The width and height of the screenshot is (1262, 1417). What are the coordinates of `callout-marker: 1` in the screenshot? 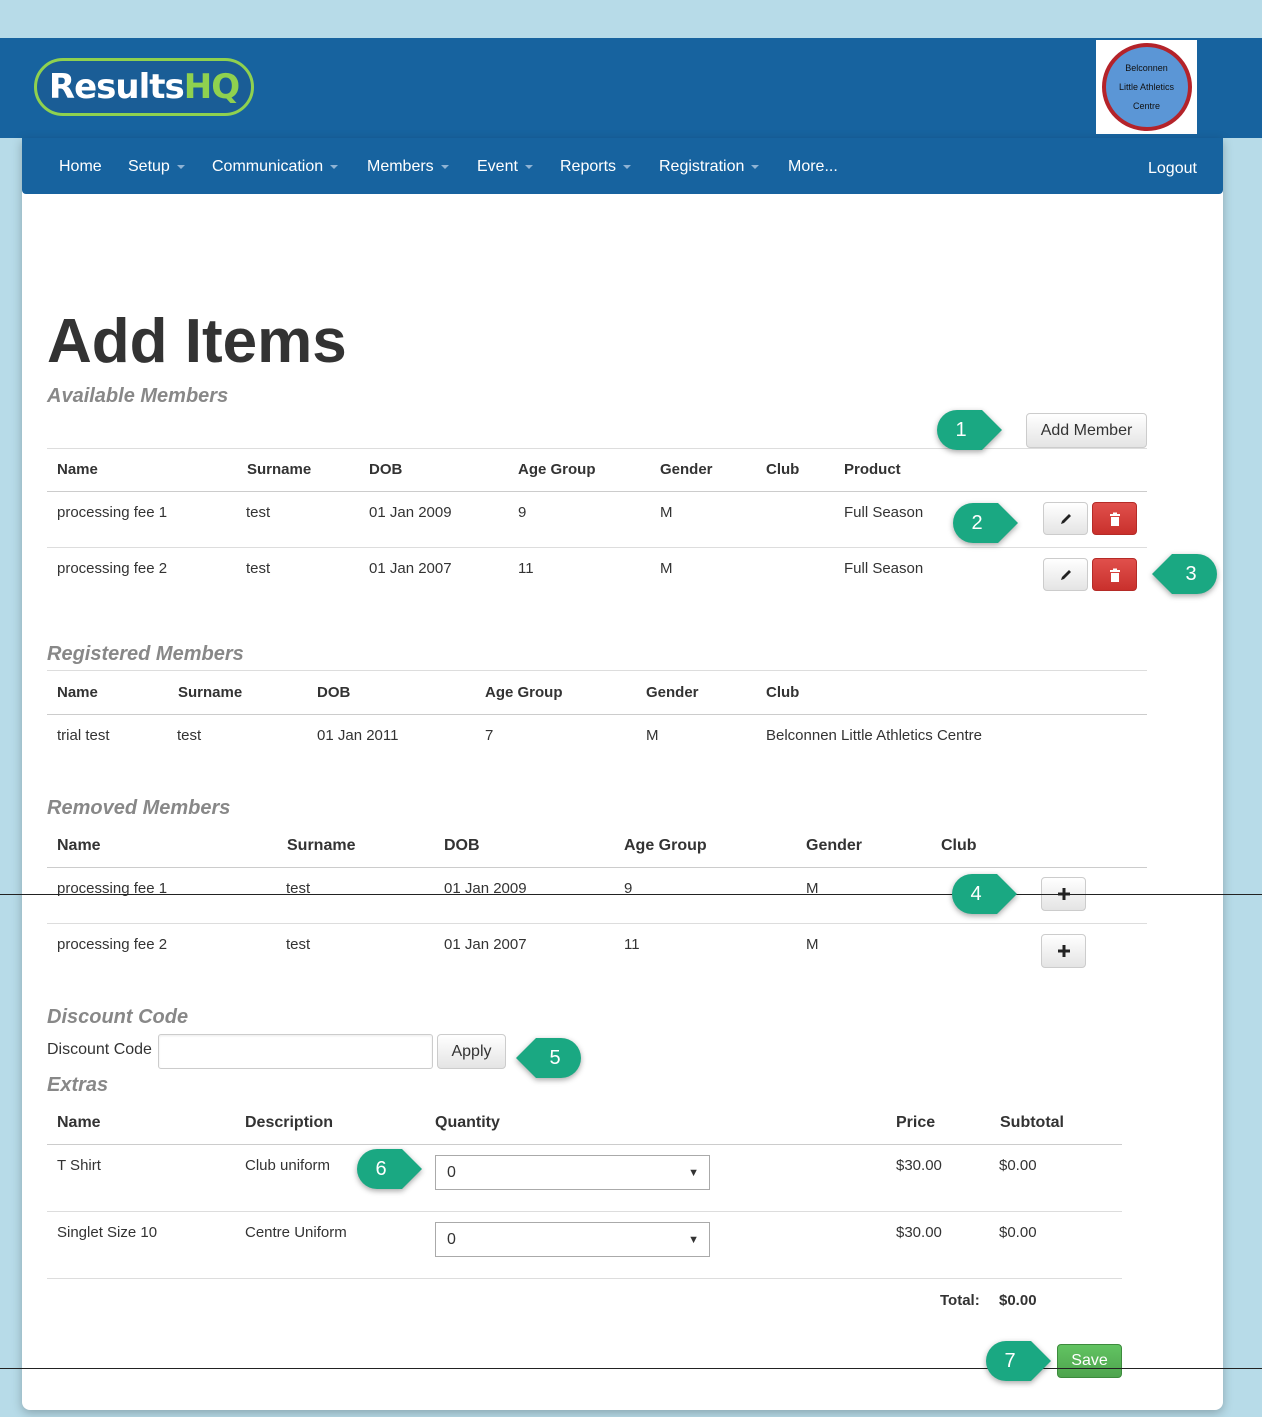 It's located at (969, 430).